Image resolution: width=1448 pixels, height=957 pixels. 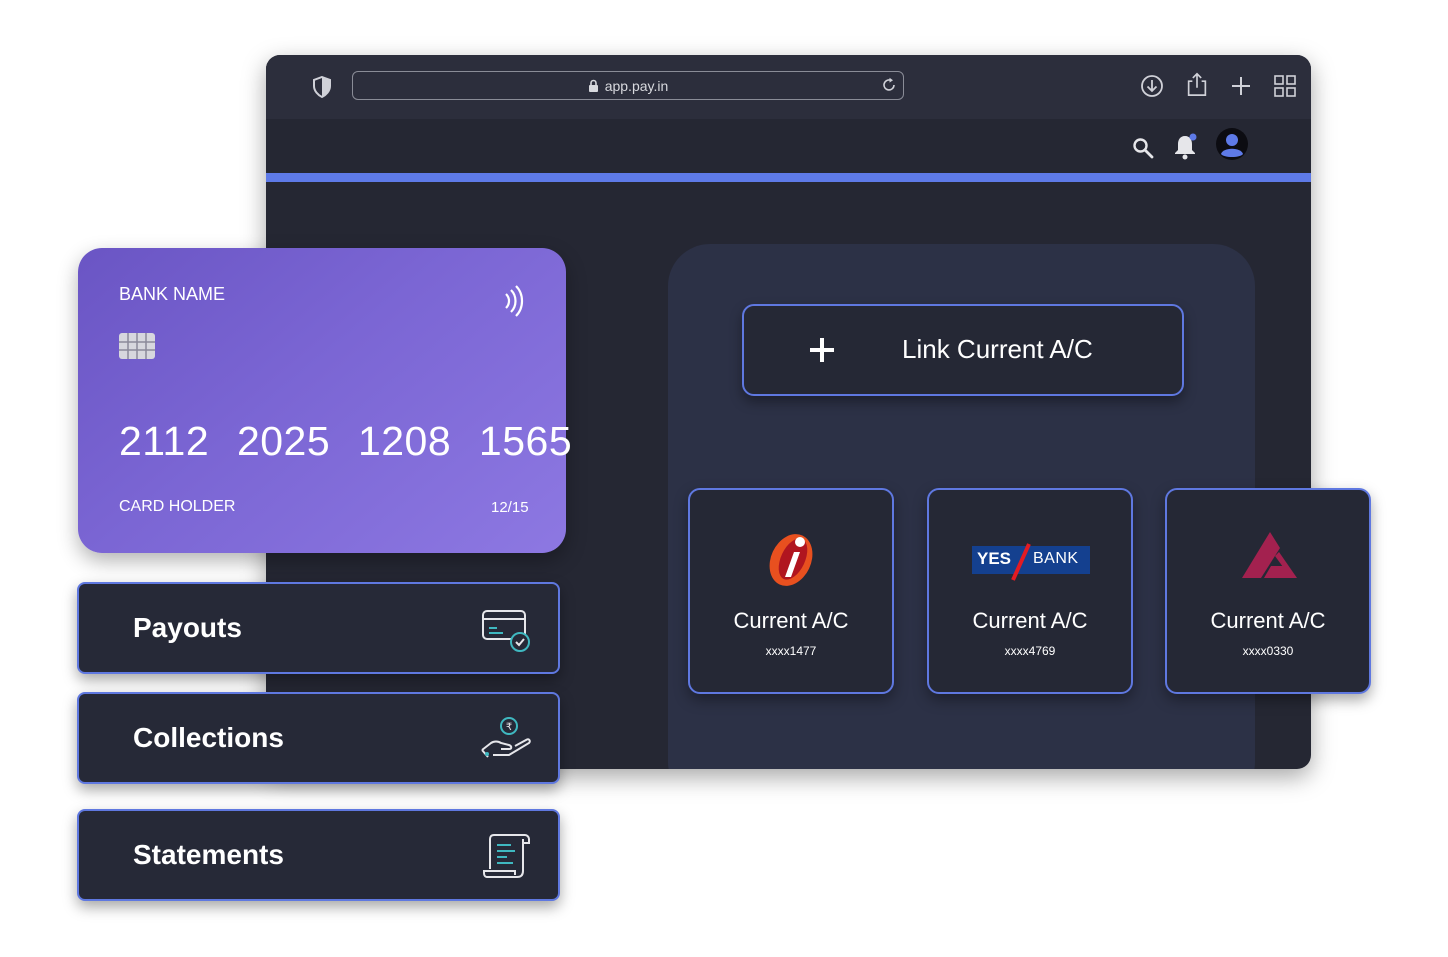 I want to click on axis-logo, so click(x=1269, y=555).